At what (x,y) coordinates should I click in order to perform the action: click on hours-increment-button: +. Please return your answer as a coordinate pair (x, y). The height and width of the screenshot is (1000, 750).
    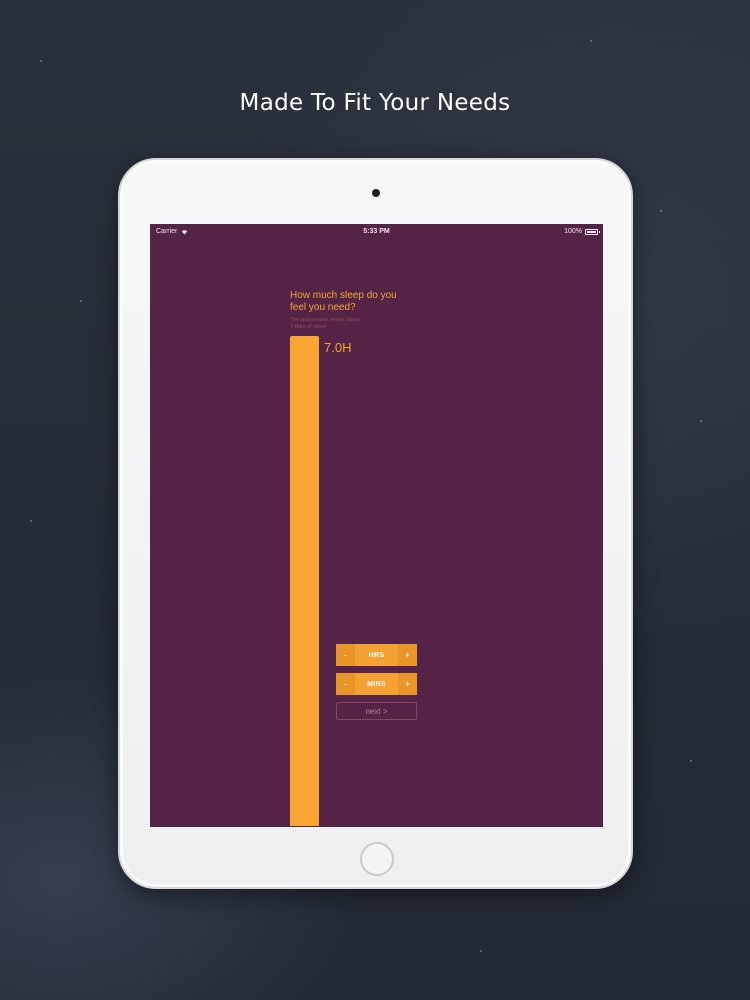
    Looking at the image, I should click on (407, 655).